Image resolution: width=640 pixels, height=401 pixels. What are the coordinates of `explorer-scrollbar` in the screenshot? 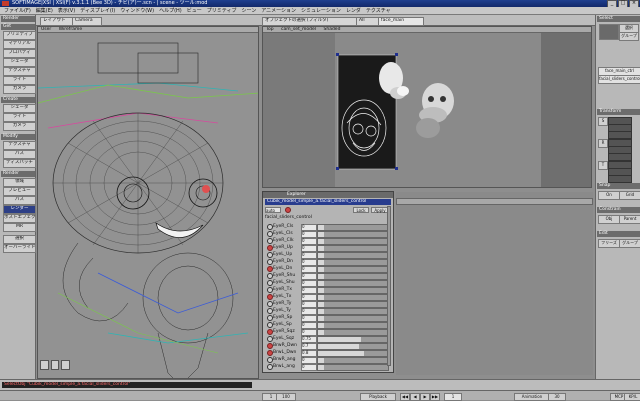 It's located at (389, 286).